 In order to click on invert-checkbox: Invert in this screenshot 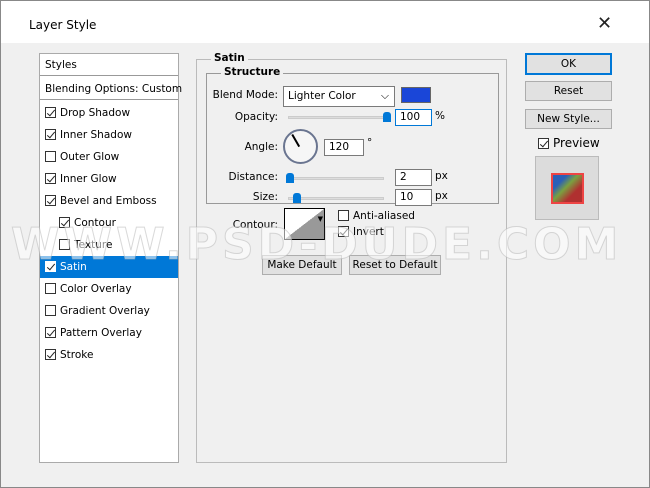, I will do `click(361, 232)`.